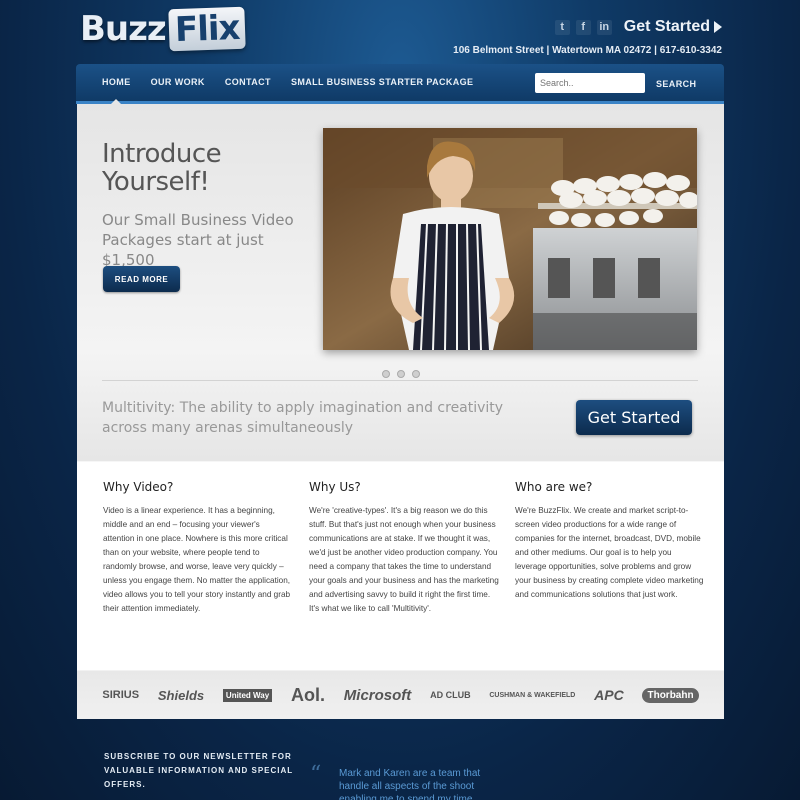  Describe the element at coordinates (377, 695) in the screenshot. I see `client-logo-microsoft: Microsoft` at that location.